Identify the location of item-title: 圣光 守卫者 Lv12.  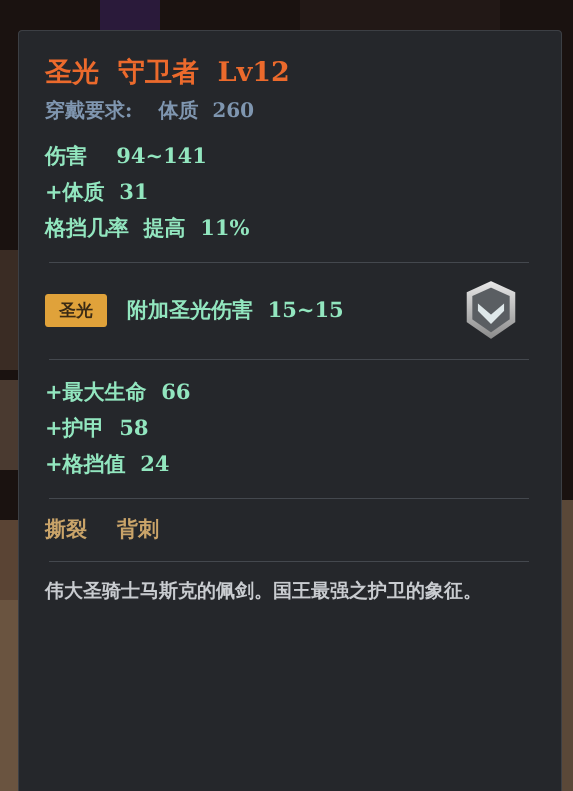
(168, 73).